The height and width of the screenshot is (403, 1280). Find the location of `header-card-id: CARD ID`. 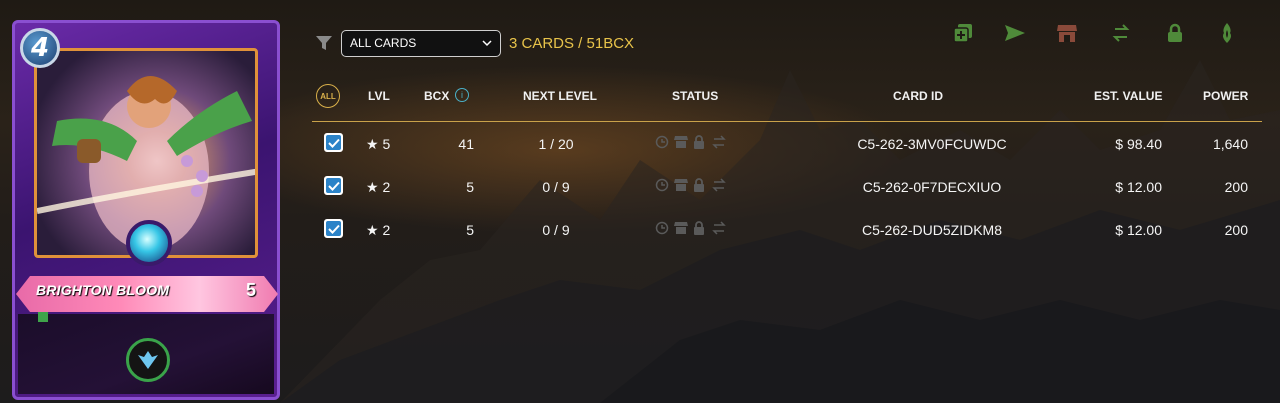

header-card-id: CARD ID is located at coordinates (918, 96).